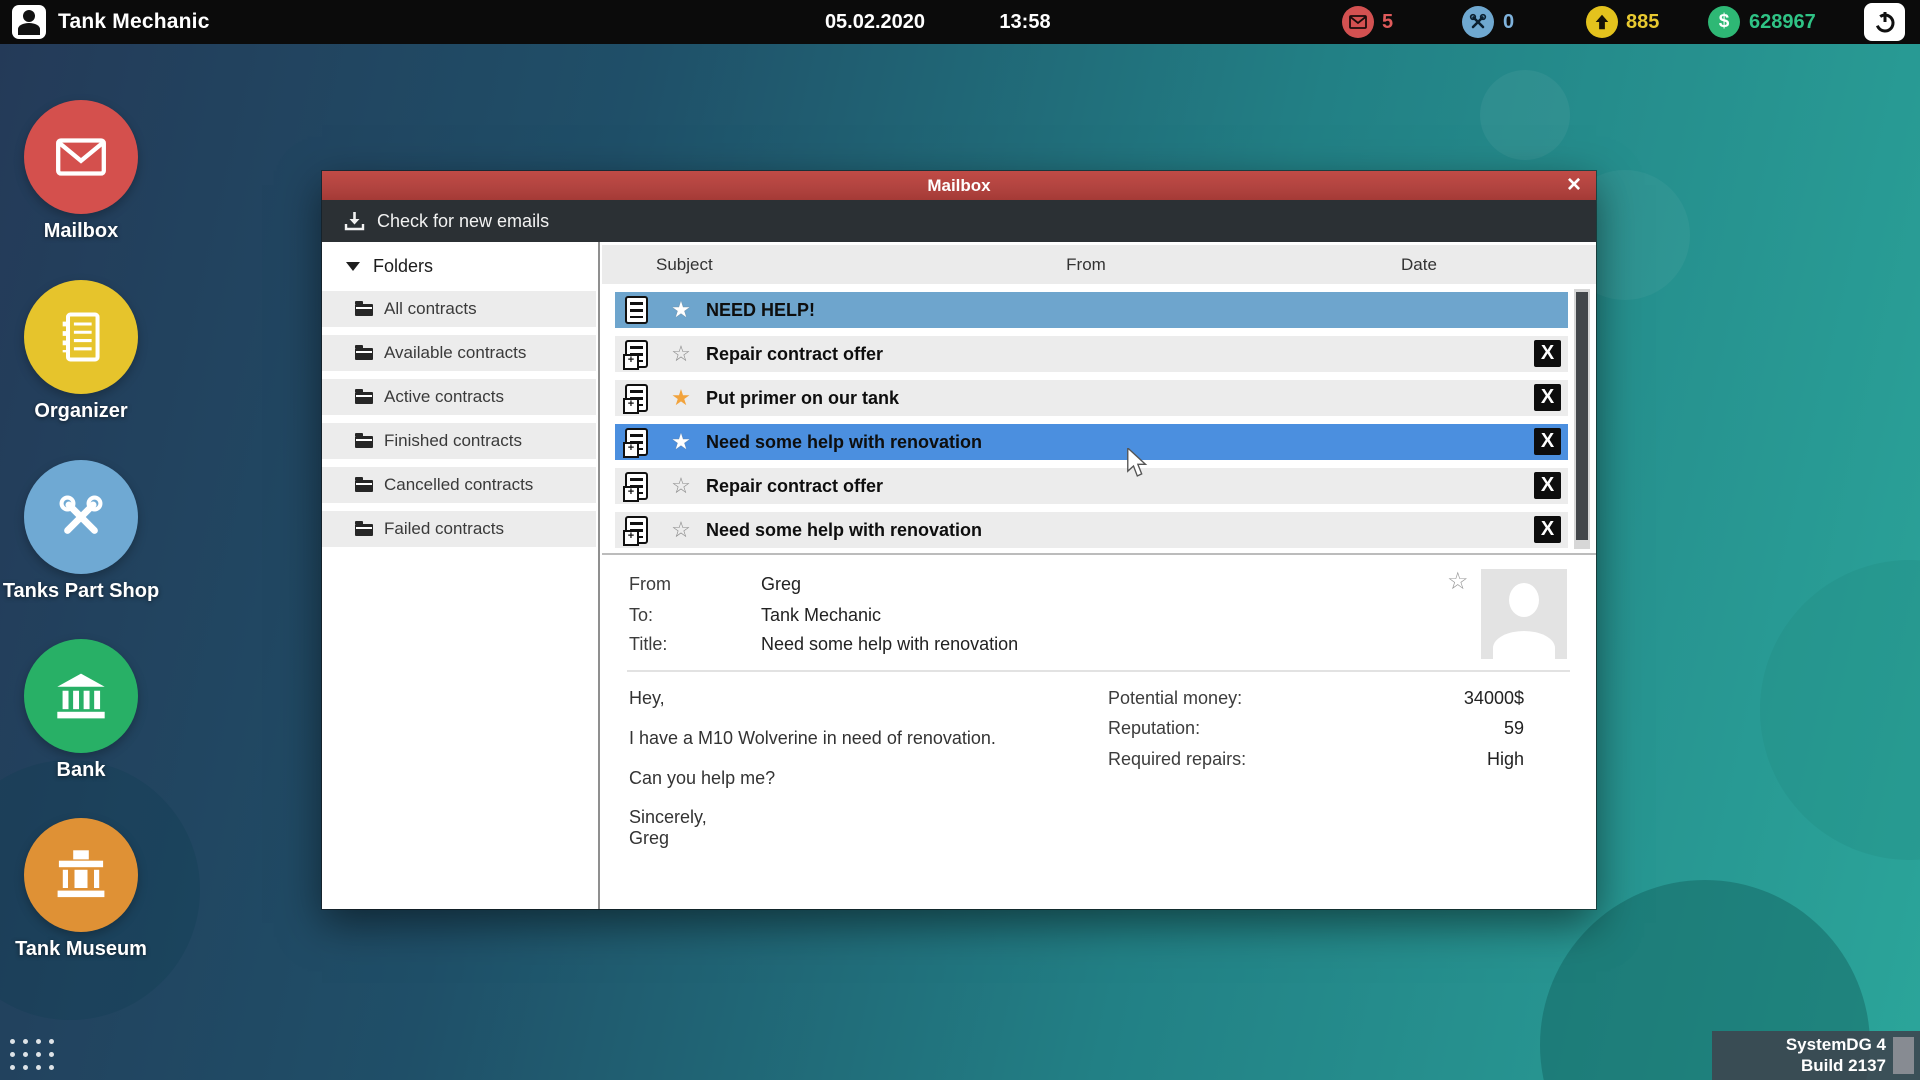 The width and height of the screenshot is (1920, 1080). What do you see at coordinates (1175, 698) in the screenshot?
I see `potential-money-label: Potential money:` at bounding box center [1175, 698].